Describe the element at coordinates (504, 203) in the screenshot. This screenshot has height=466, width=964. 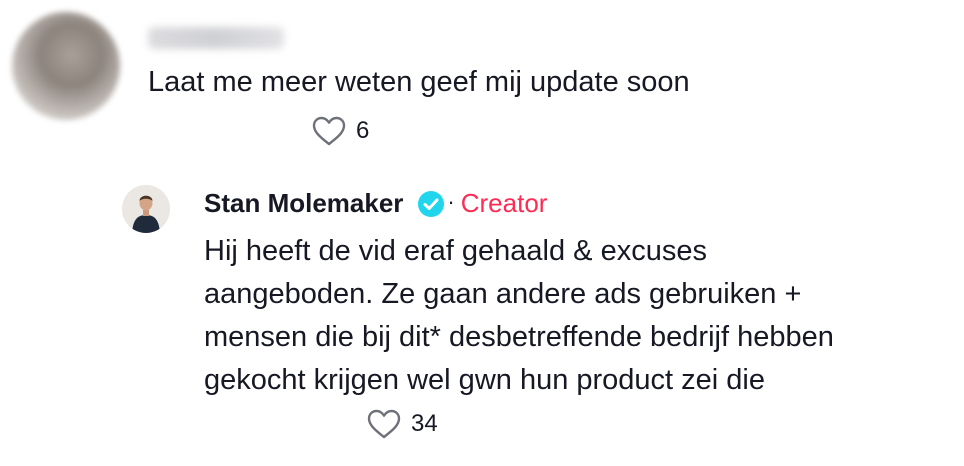
I see `creator-label: Creator` at that location.